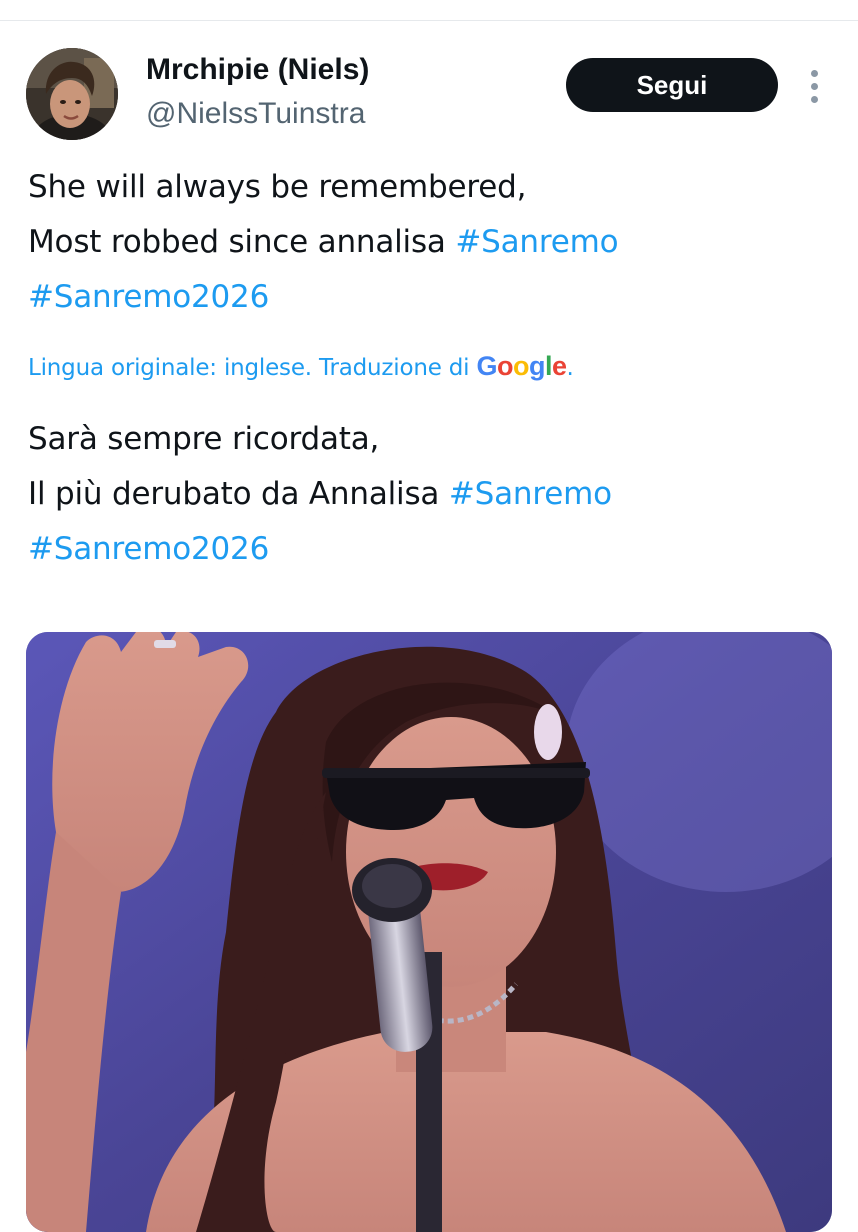  Describe the element at coordinates (559, 366) in the screenshot. I see `google-logo-letter: e` at that location.